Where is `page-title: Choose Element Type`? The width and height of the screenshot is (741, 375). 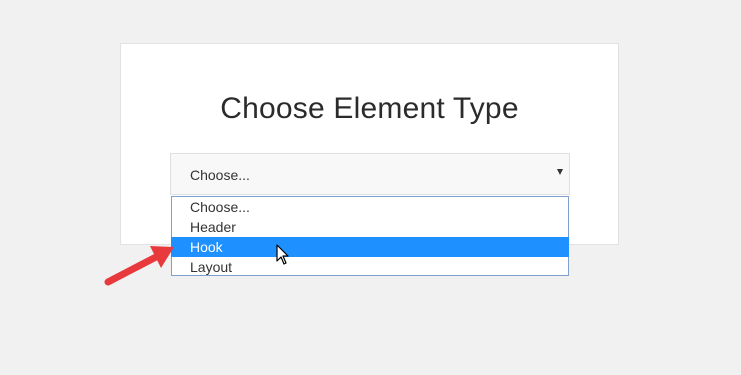
page-title: Choose Element Type is located at coordinates (369, 108).